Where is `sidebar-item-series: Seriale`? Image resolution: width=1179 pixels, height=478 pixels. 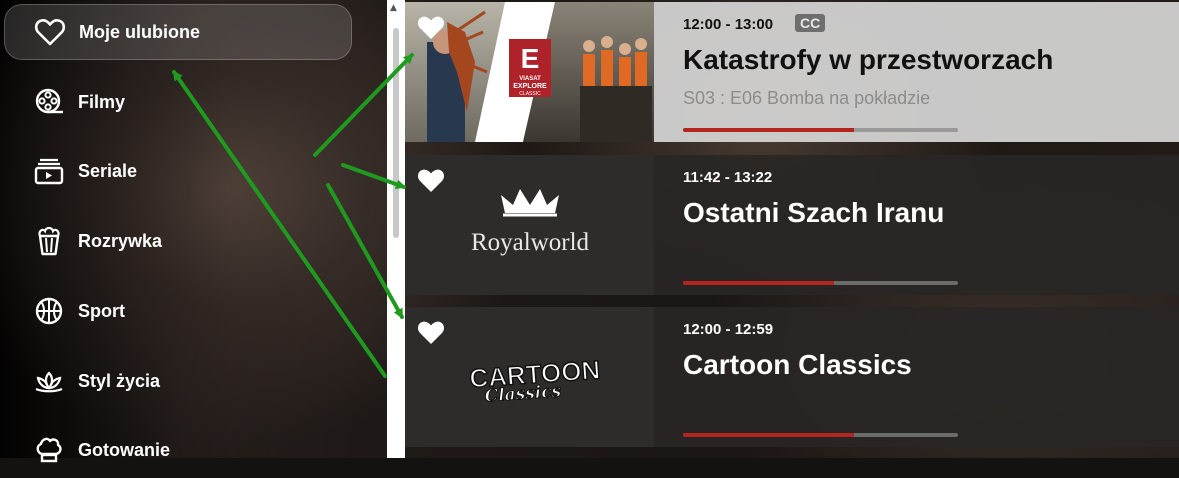
sidebar-item-series: Seriale is located at coordinates (178, 171).